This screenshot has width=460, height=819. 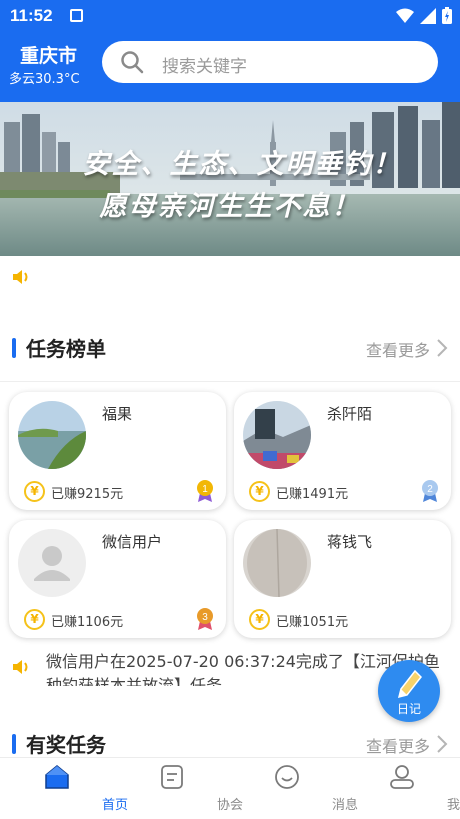 I want to click on diary-fab: 日记, so click(x=409, y=691).